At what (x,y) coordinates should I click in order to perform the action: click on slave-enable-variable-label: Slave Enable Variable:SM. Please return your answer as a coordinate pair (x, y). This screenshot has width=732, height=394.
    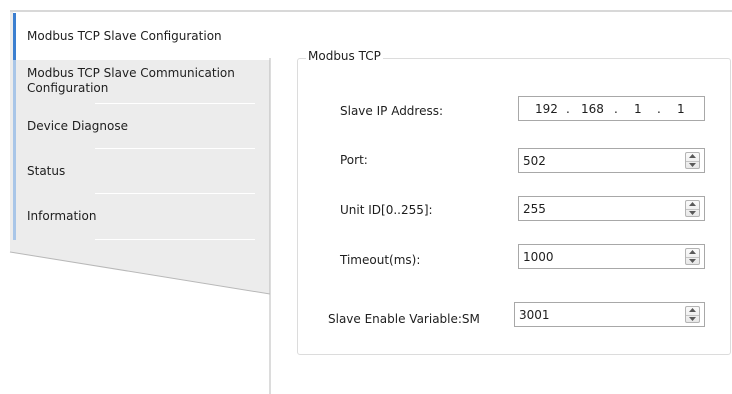
    Looking at the image, I should click on (404, 319).